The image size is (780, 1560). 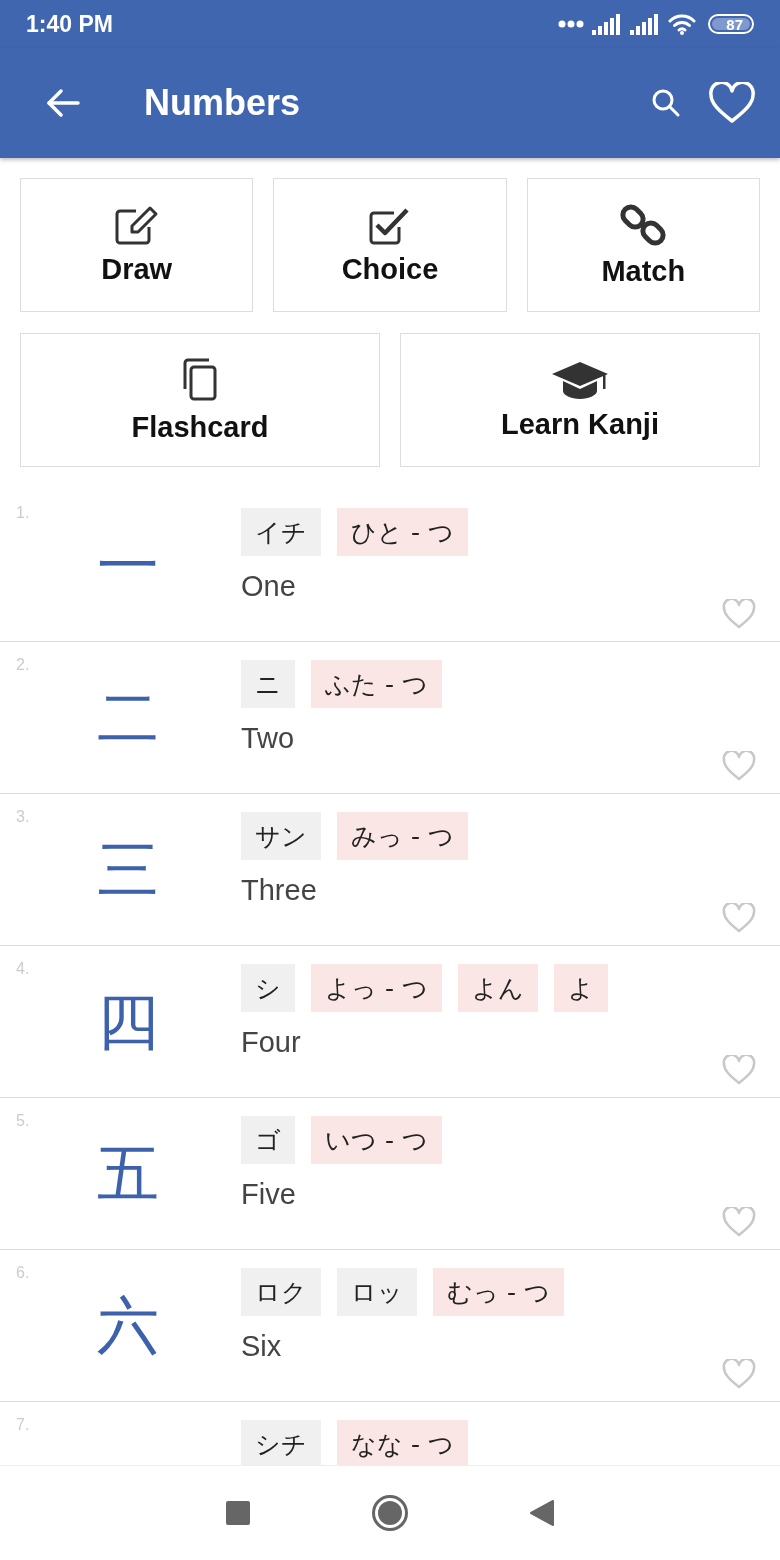 What do you see at coordinates (128, 565) in the screenshot?
I see `kanji-character: 一` at bounding box center [128, 565].